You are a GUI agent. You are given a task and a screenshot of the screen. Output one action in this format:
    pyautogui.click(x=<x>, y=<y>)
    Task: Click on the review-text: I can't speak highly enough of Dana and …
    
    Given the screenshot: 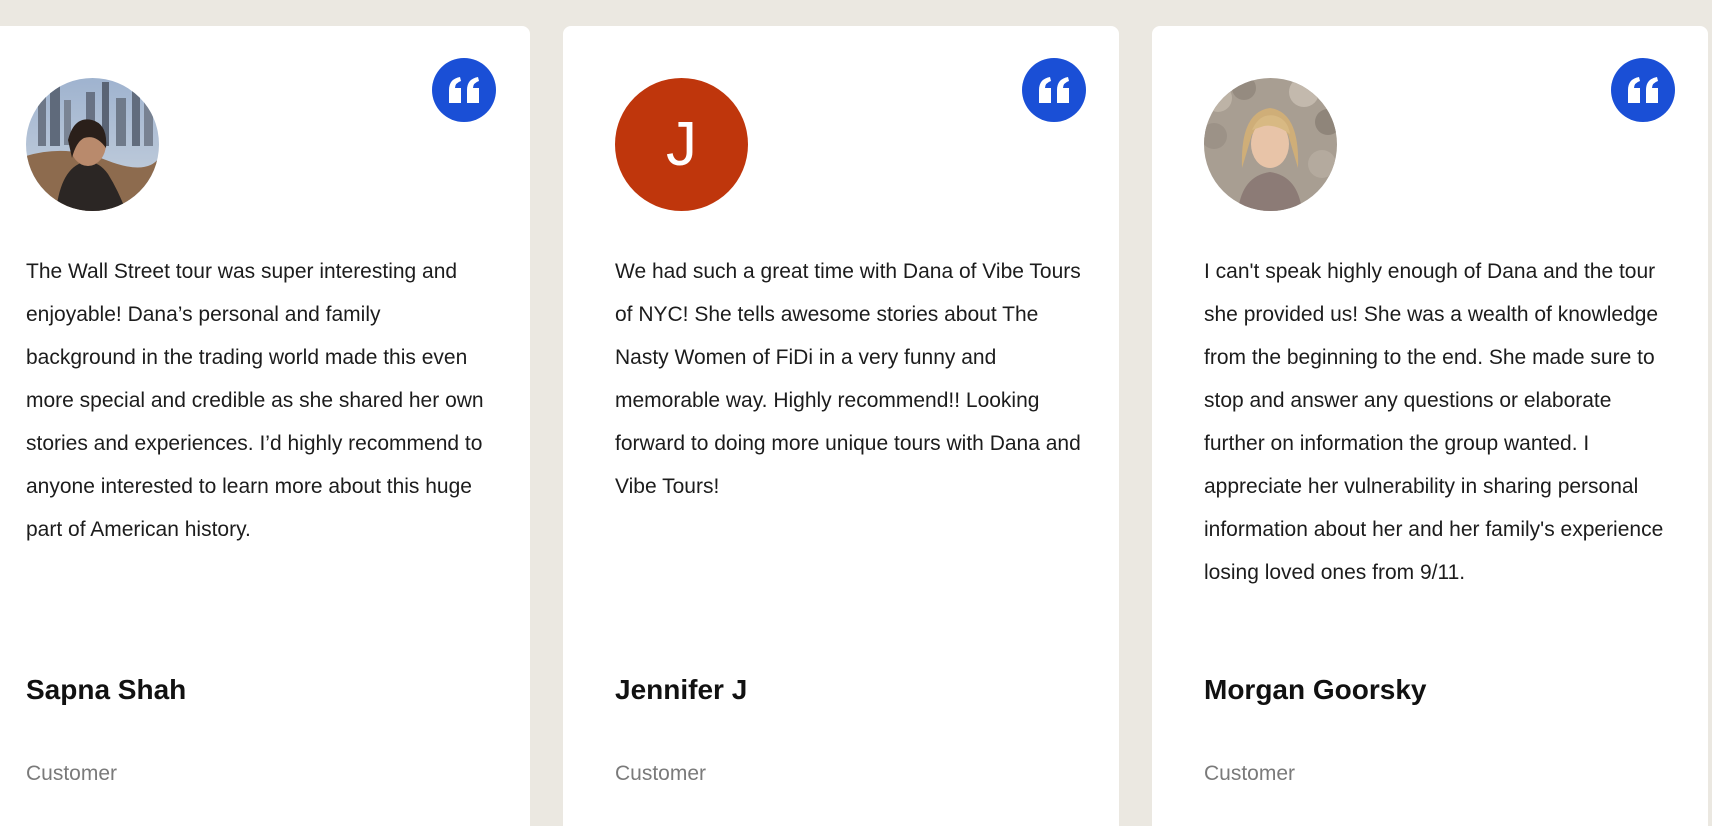 What is the action you would take?
    pyautogui.click(x=1434, y=422)
    